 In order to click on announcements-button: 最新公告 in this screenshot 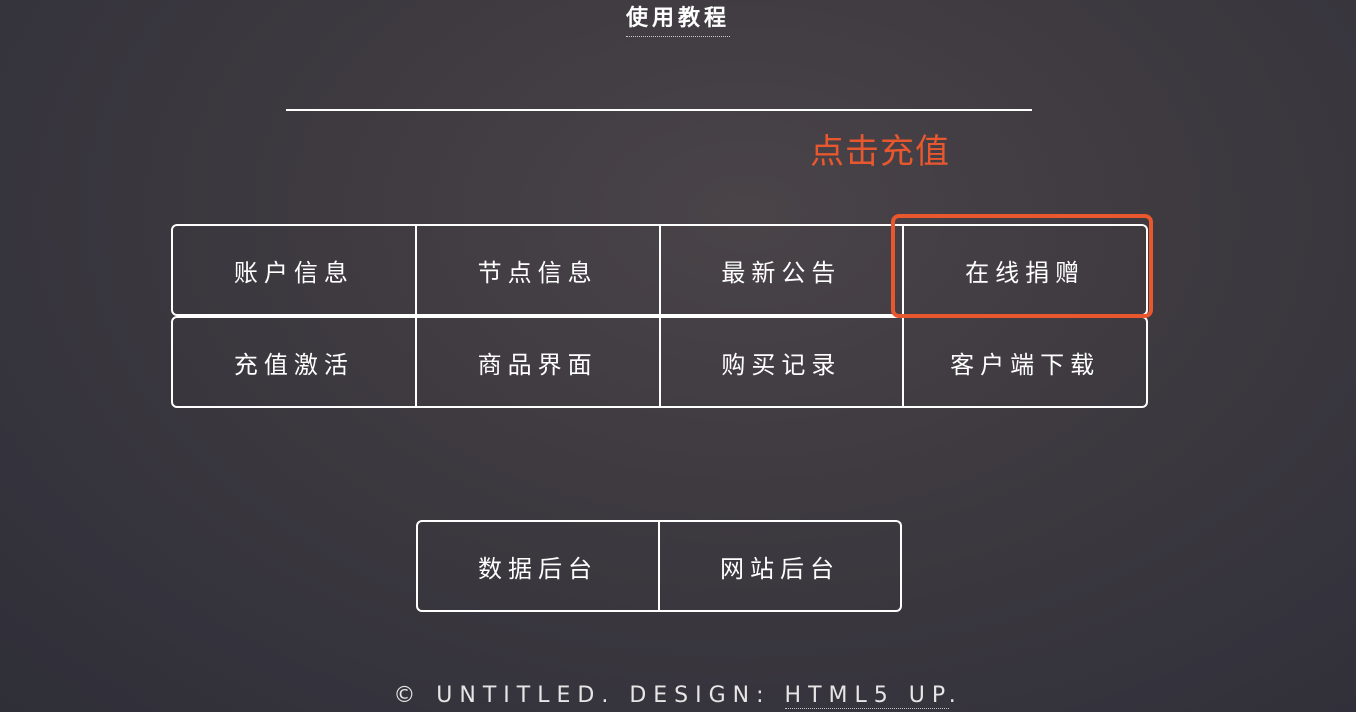, I will do `click(782, 270)`.